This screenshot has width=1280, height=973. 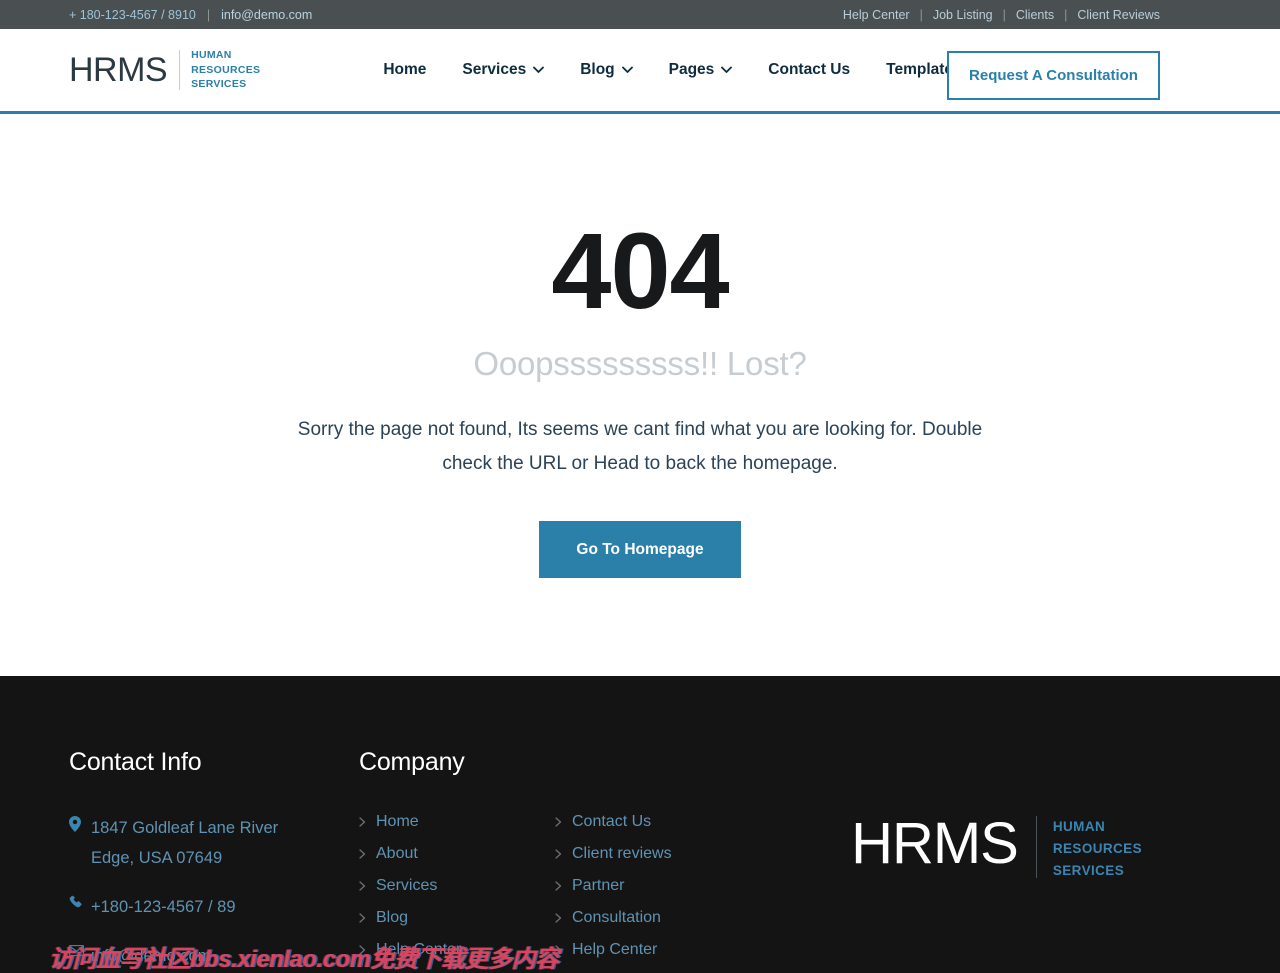 I want to click on footer-logo-tagline: HUMAN RESOURCES SERVICES, so click(x=1097, y=849).